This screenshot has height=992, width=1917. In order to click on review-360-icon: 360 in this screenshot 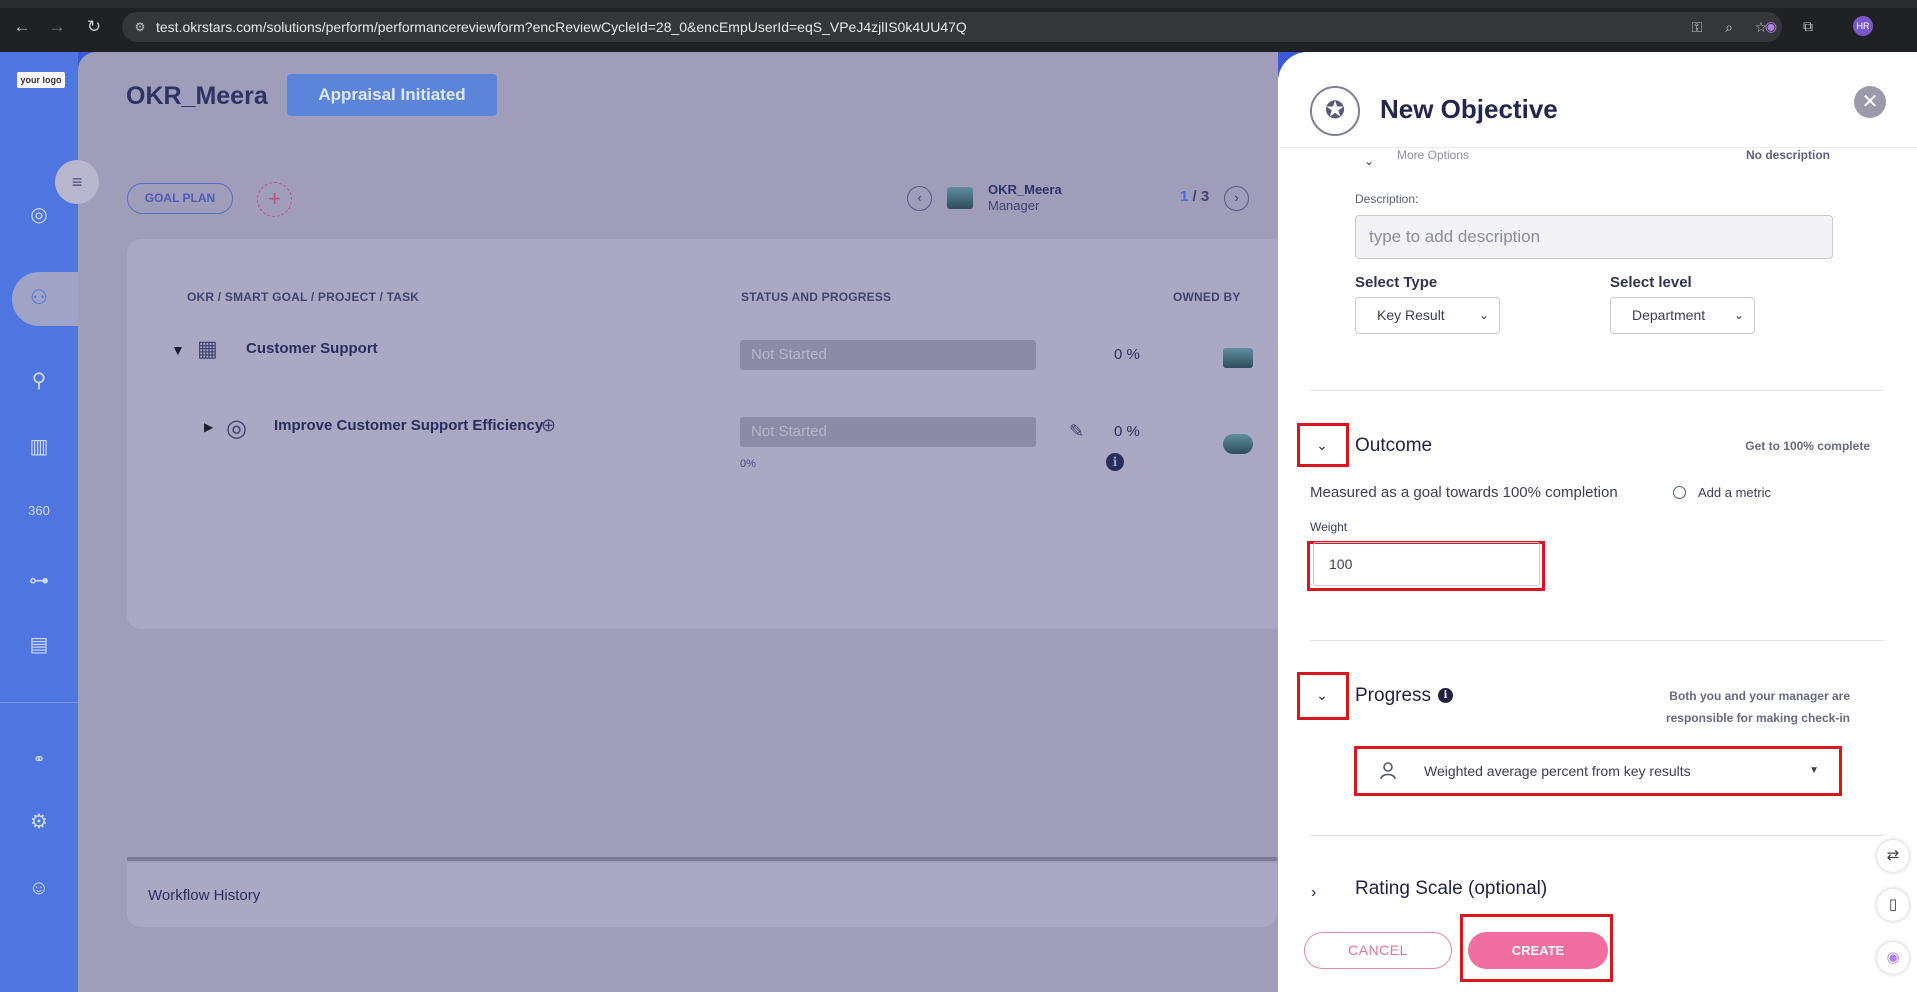, I will do `click(39, 511)`.